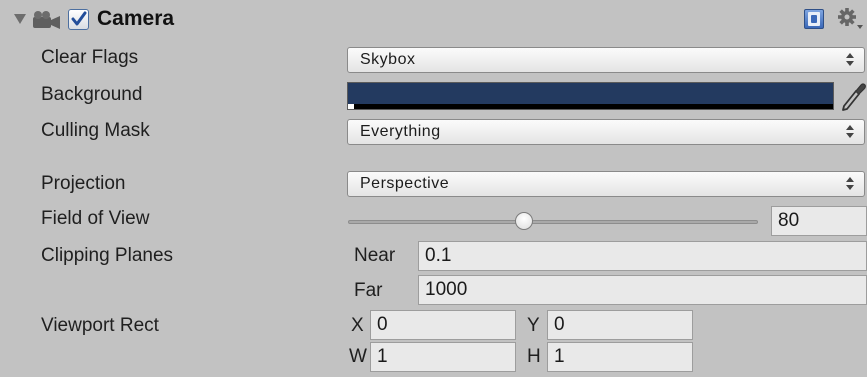  I want to click on viewport-w-input: 1, so click(443, 357).